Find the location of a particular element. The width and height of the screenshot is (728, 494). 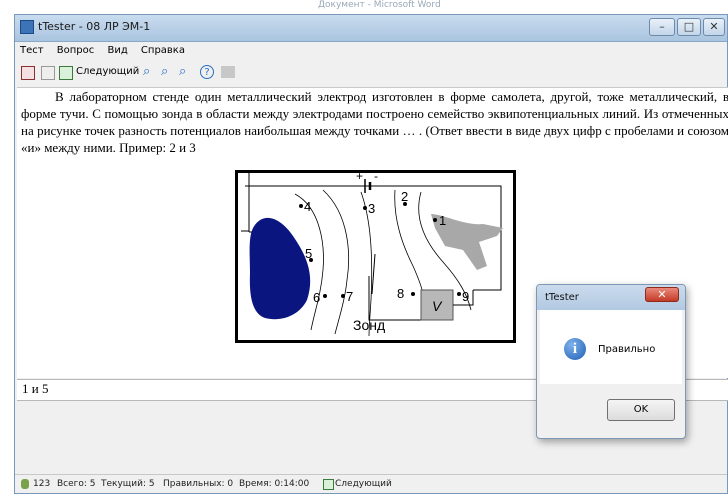

menu-help: Справка is located at coordinates (163, 49).